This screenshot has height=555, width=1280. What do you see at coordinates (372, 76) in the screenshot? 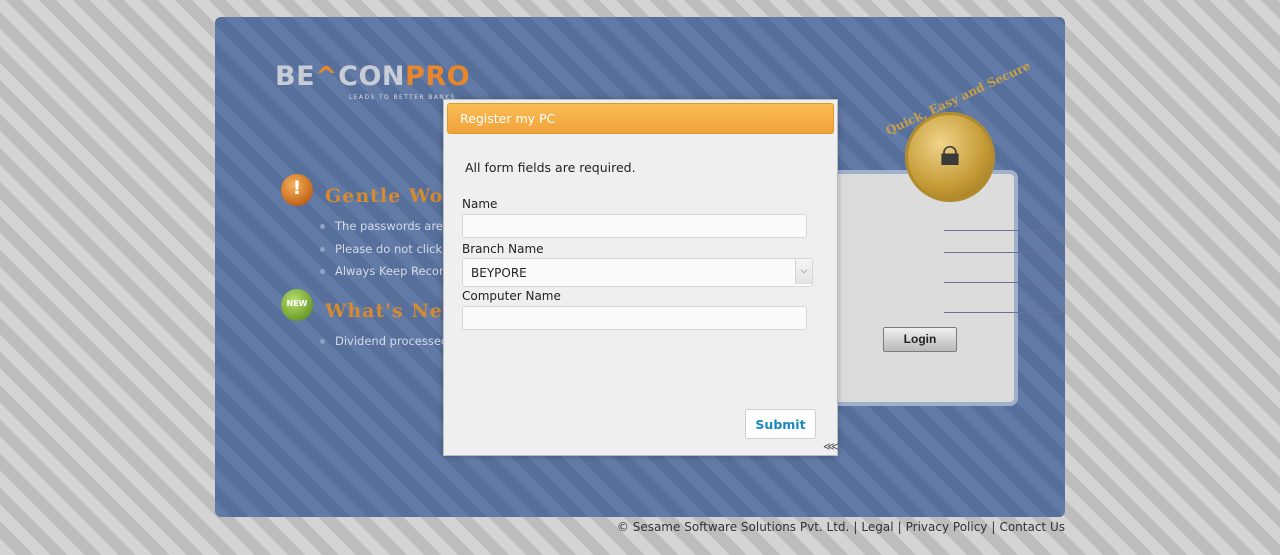
I see `logo-con: CON` at bounding box center [372, 76].